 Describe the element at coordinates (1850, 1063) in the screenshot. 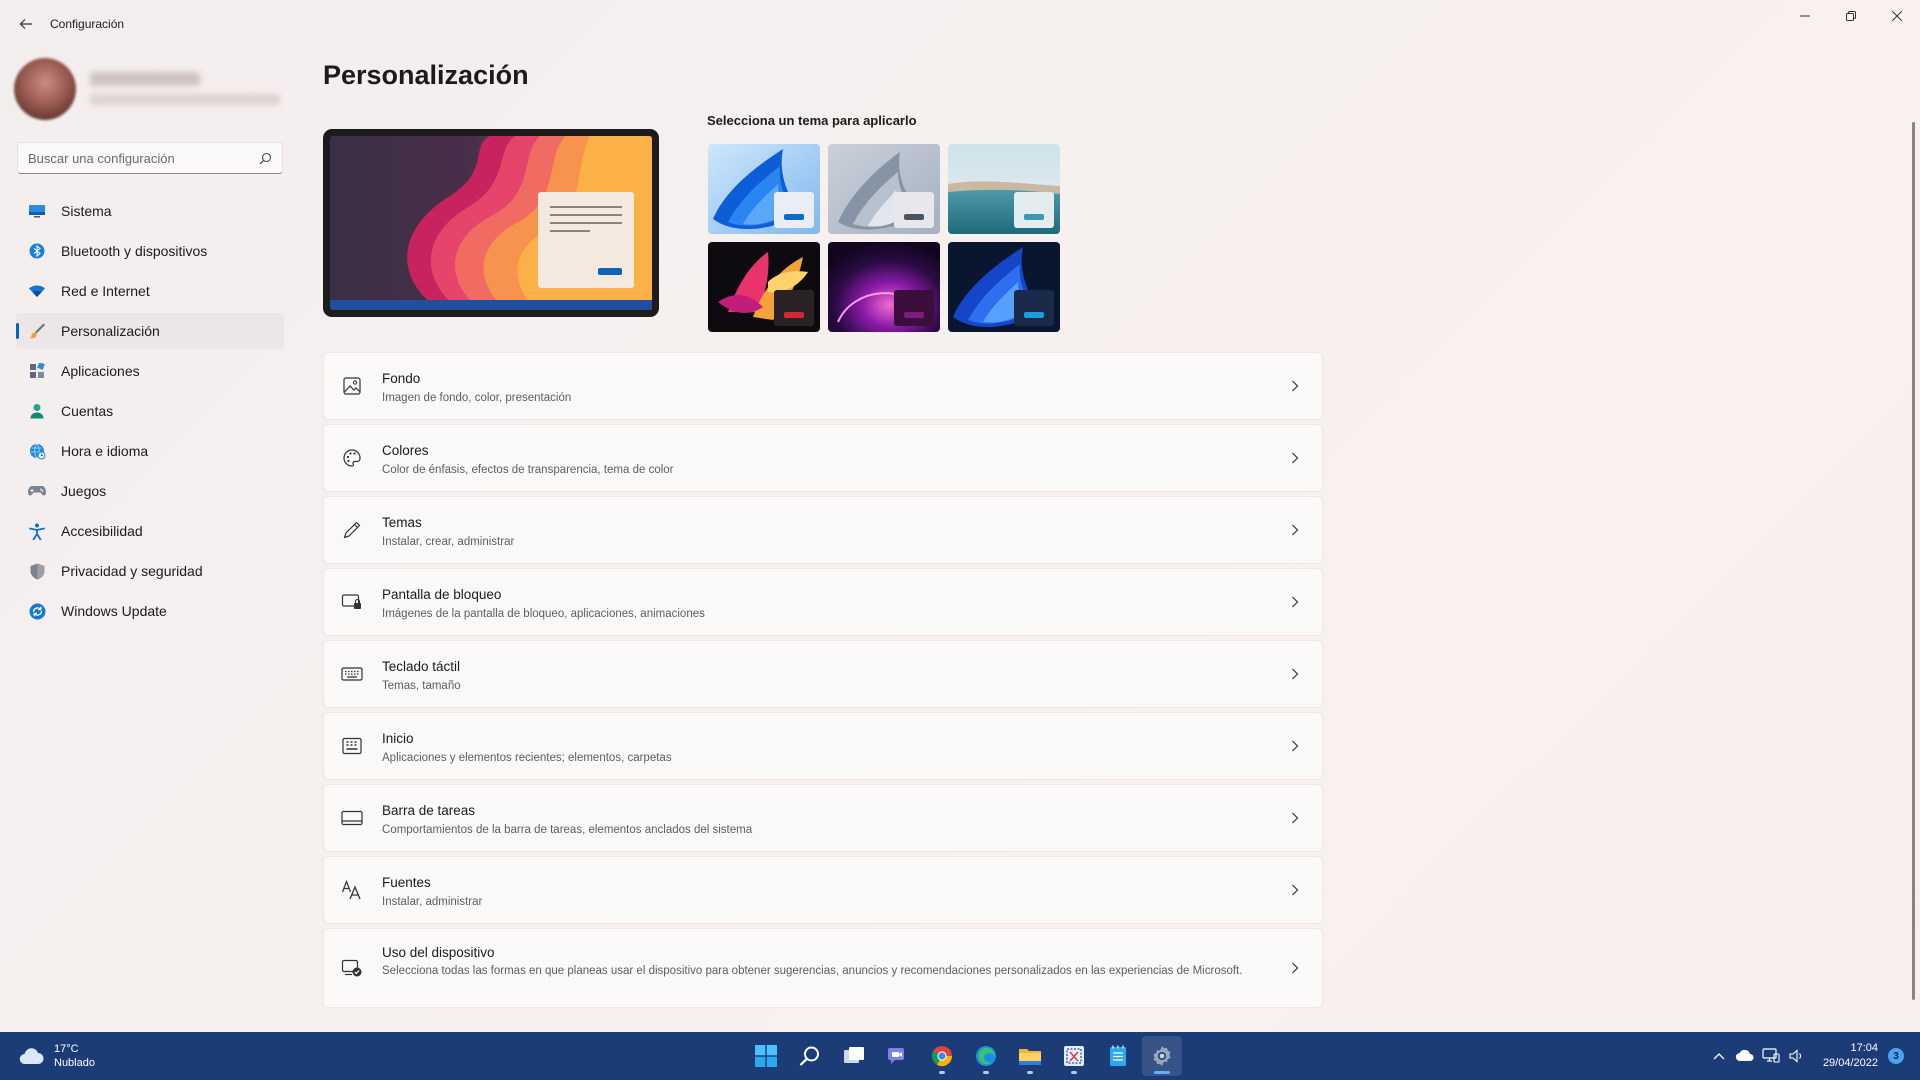

I see `clock-date: 29/04/2022` at that location.